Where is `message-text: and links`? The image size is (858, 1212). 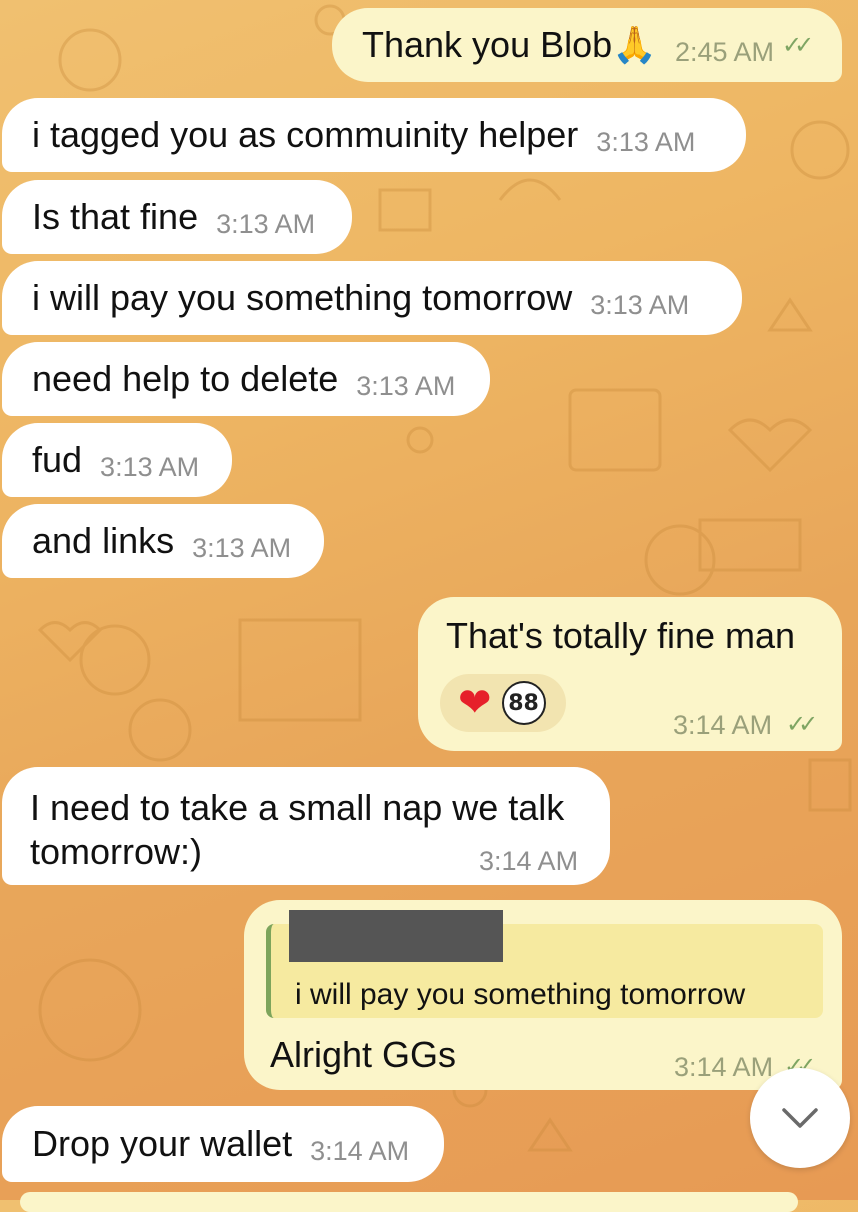 message-text: and links is located at coordinates (103, 540).